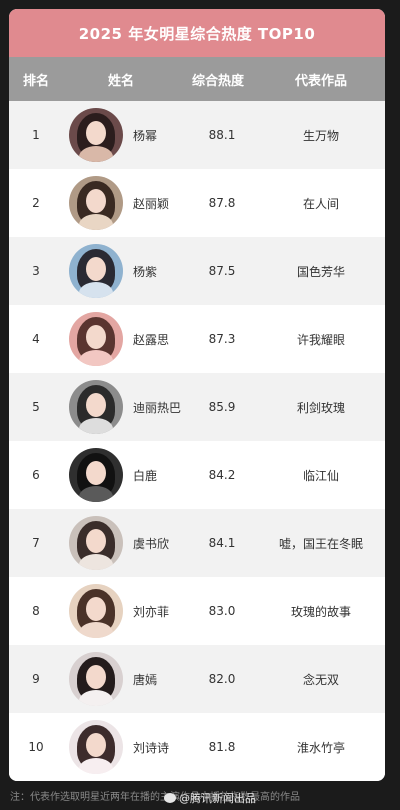 The image size is (400, 810). What do you see at coordinates (125, 543) in the screenshot?
I see `name-cell: 虞书欣` at bounding box center [125, 543].